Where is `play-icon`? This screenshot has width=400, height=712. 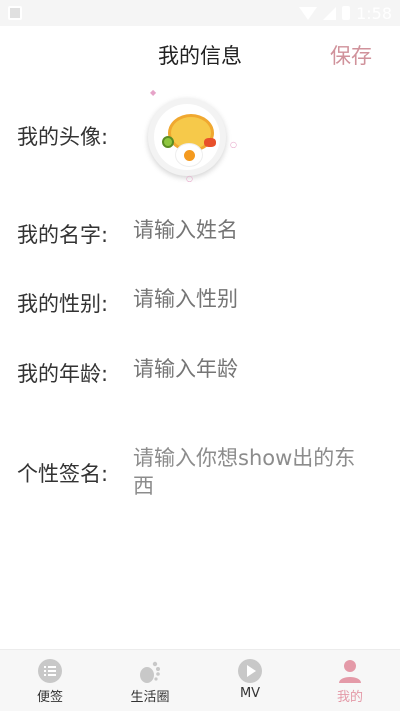
play-icon is located at coordinates (250, 671).